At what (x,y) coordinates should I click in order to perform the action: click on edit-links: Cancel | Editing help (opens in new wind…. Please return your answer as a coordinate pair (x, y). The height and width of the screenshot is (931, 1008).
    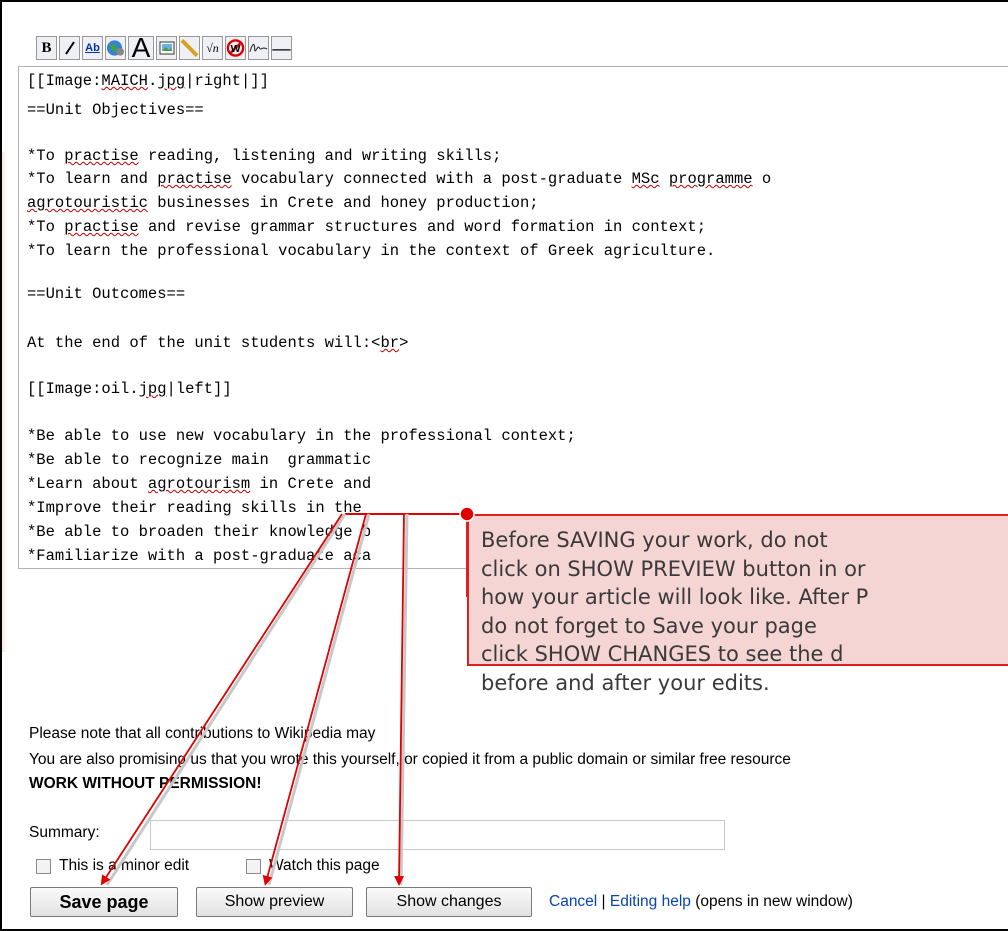
    Looking at the image, I should click on (701, 902).